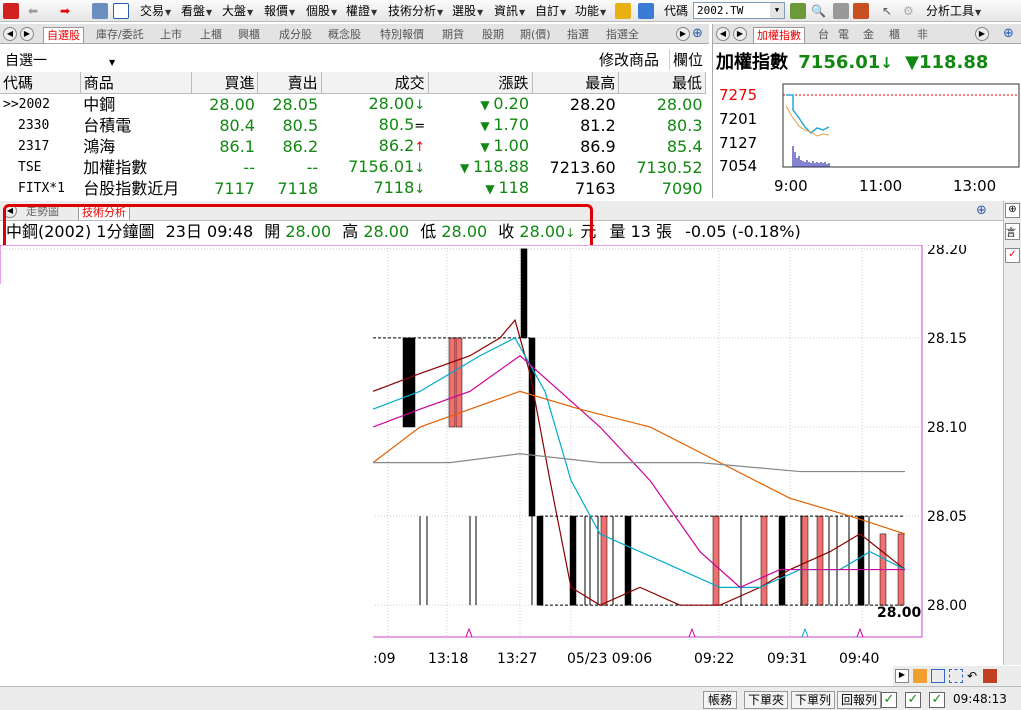 This screenshot has width=1021, height=710. I want to click on index-tab: 加權指數, so click(779, 35).